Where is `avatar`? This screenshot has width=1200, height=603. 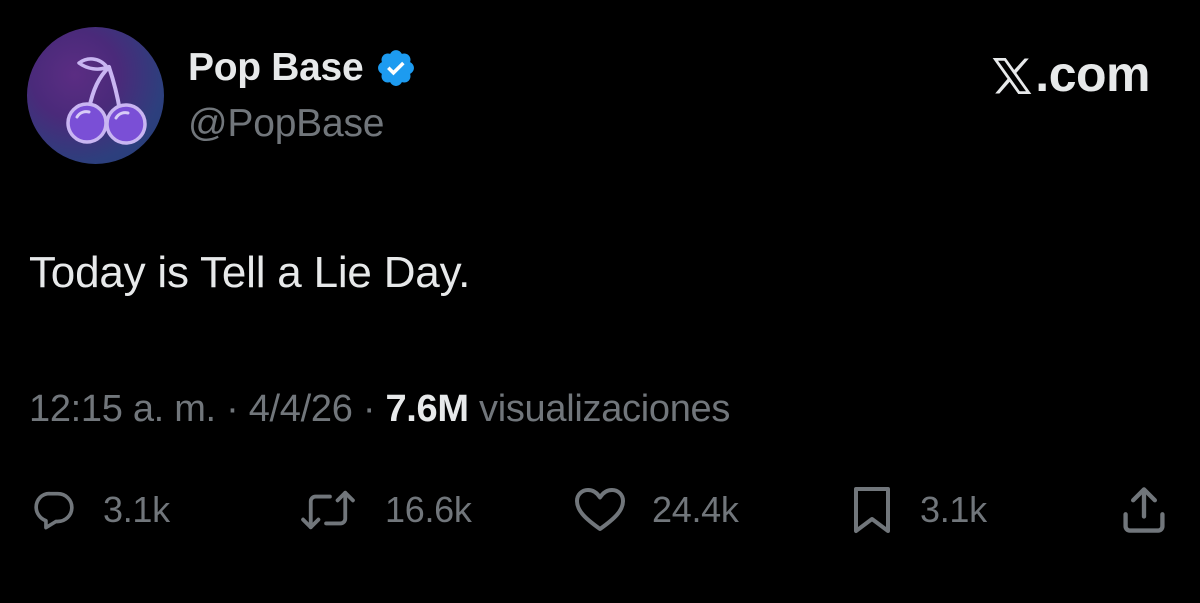
avatar is located at coordinates (95, 95).